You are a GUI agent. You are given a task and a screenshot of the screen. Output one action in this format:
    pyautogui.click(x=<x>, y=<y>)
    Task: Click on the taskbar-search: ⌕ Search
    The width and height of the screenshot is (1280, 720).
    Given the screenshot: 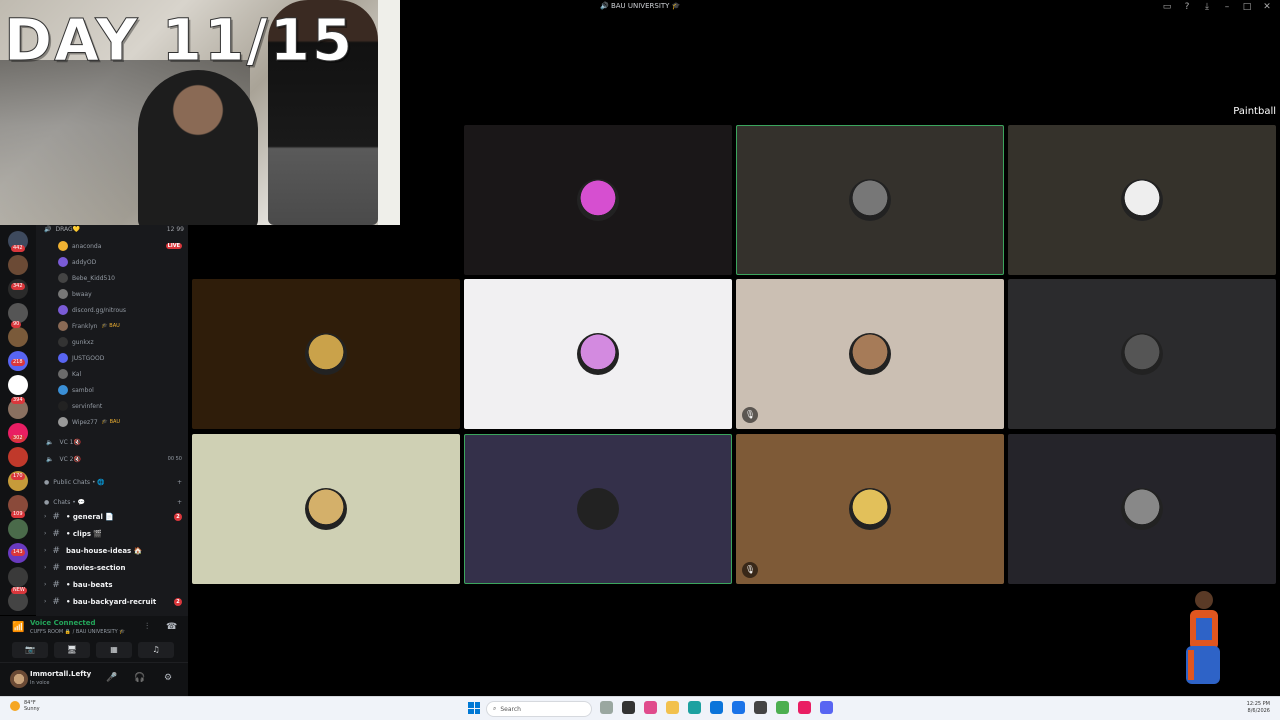 What is the action you would take?
    pyautogui.click(x=539, y=709)
    